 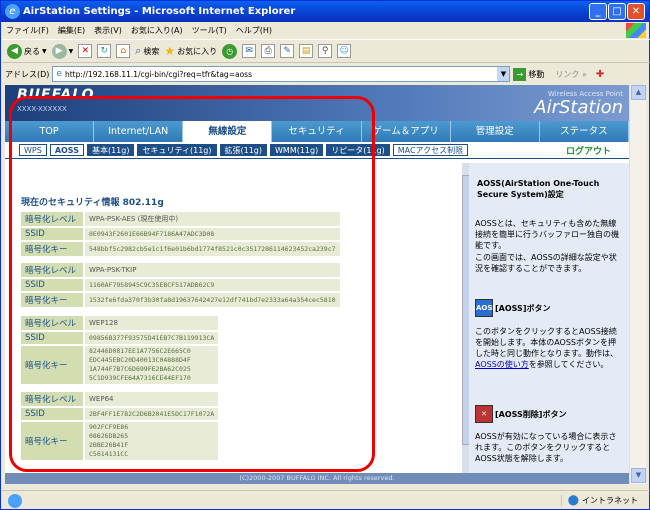 I want to click on intranet-icon: ⬤, so click(x=573, y=500).